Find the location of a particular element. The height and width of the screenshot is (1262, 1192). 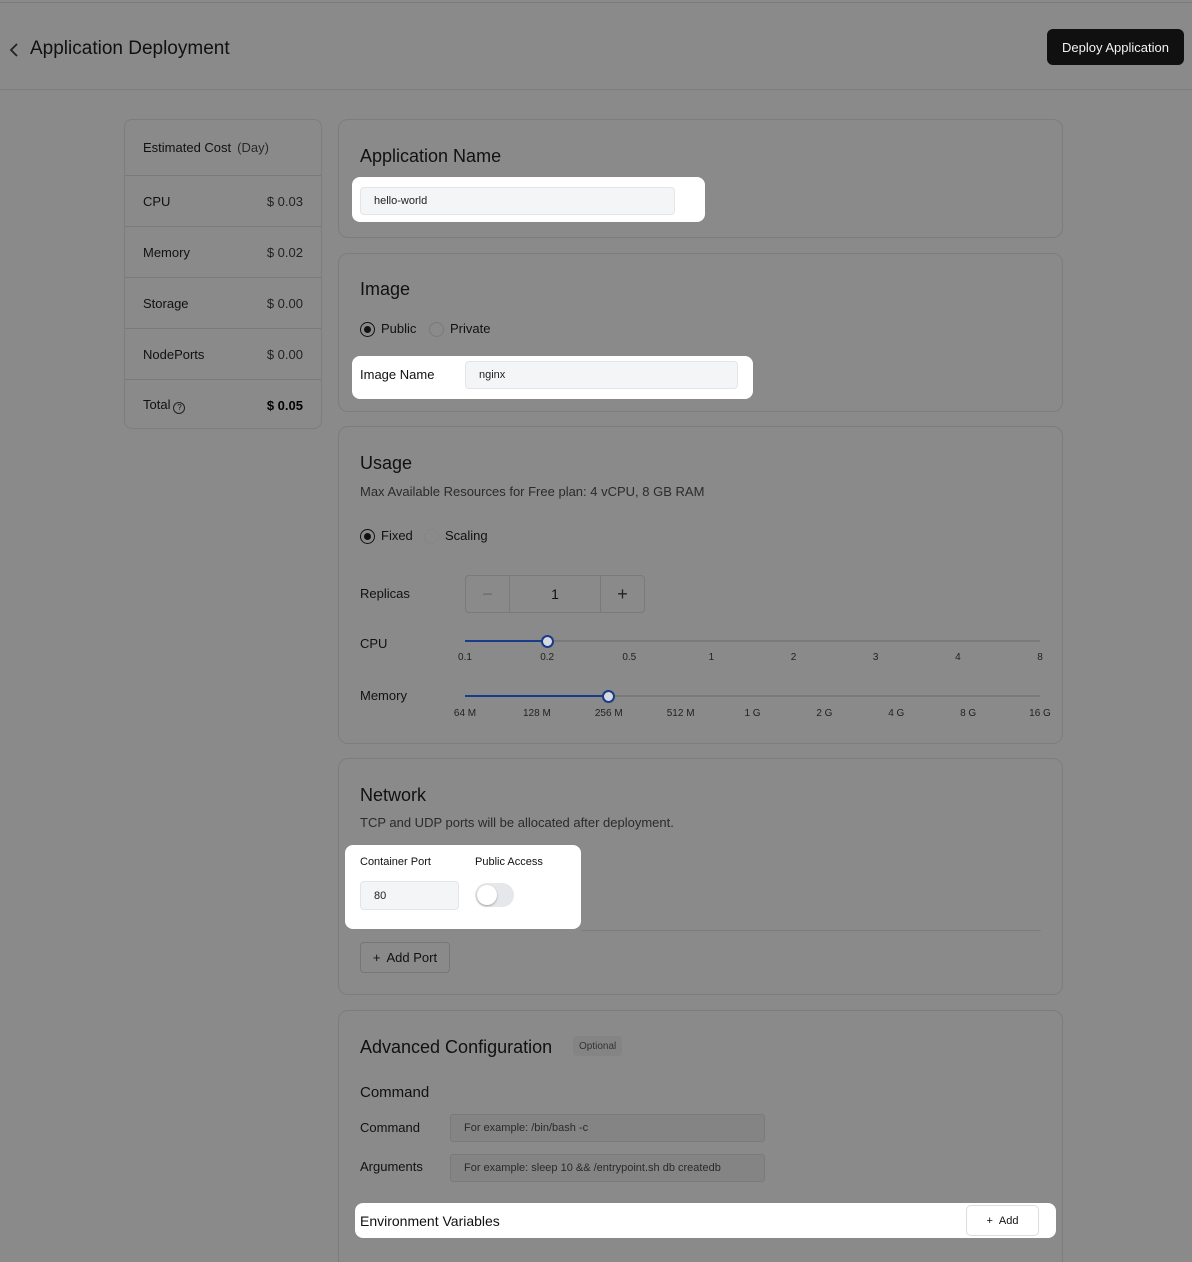

cost-period: (Day) is located at coordinates (253, 147).